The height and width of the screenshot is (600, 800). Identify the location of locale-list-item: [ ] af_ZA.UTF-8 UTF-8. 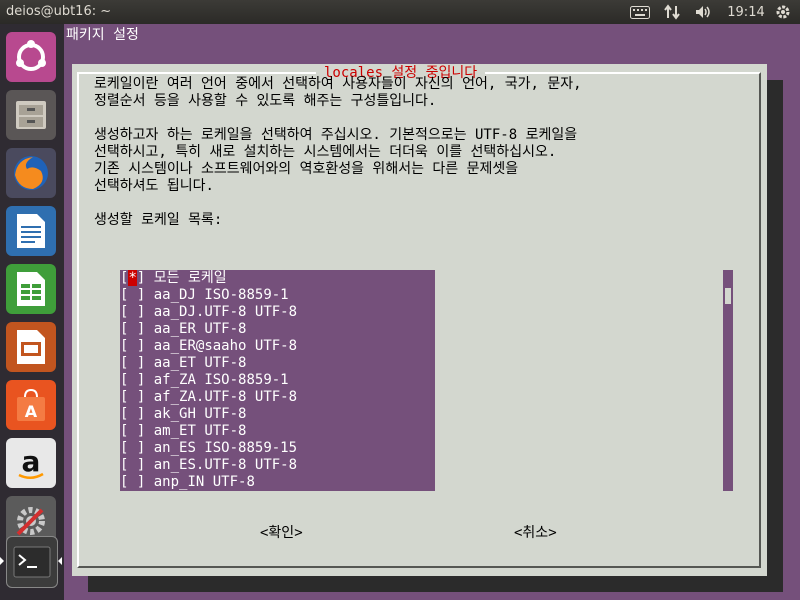
(208, 397).